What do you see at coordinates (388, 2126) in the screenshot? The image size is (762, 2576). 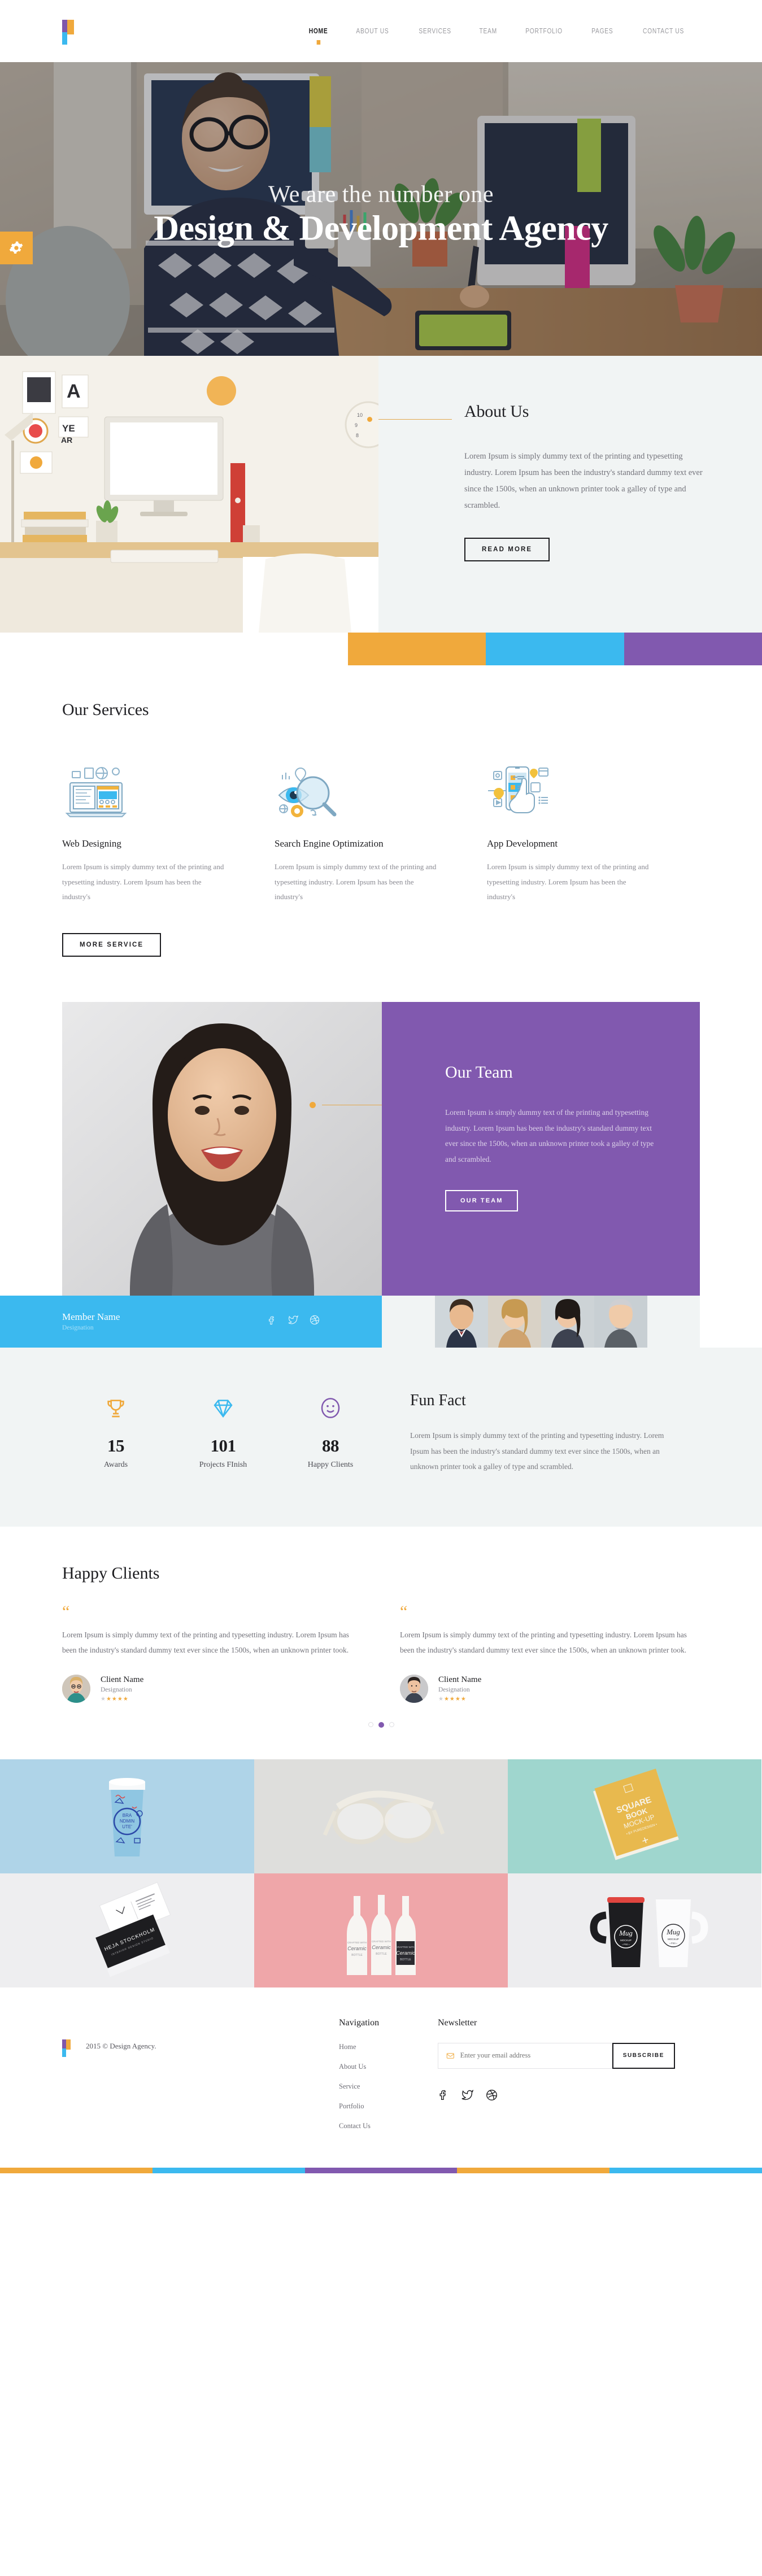 I see `footer-link-contact-us: Contact Us` at bounding box center [388, 2126].